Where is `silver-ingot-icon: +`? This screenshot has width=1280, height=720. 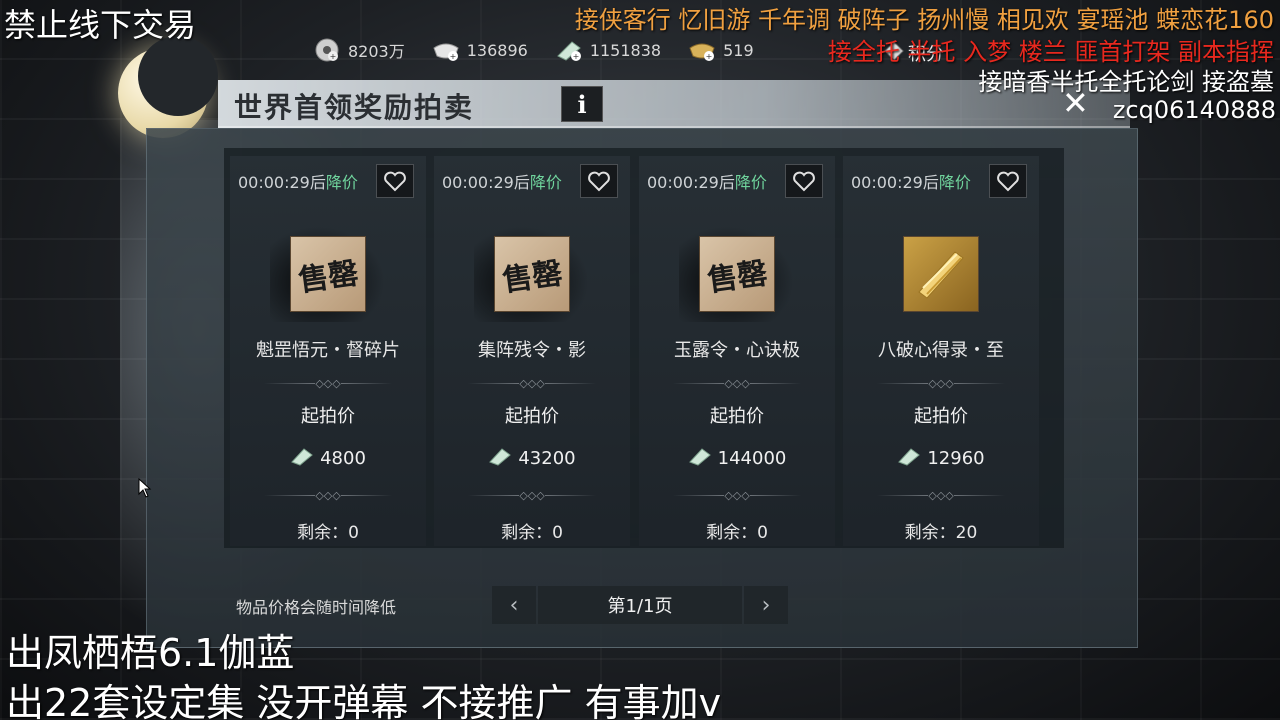 silver-ingot-icon: + is located at coordinates (446, 50).